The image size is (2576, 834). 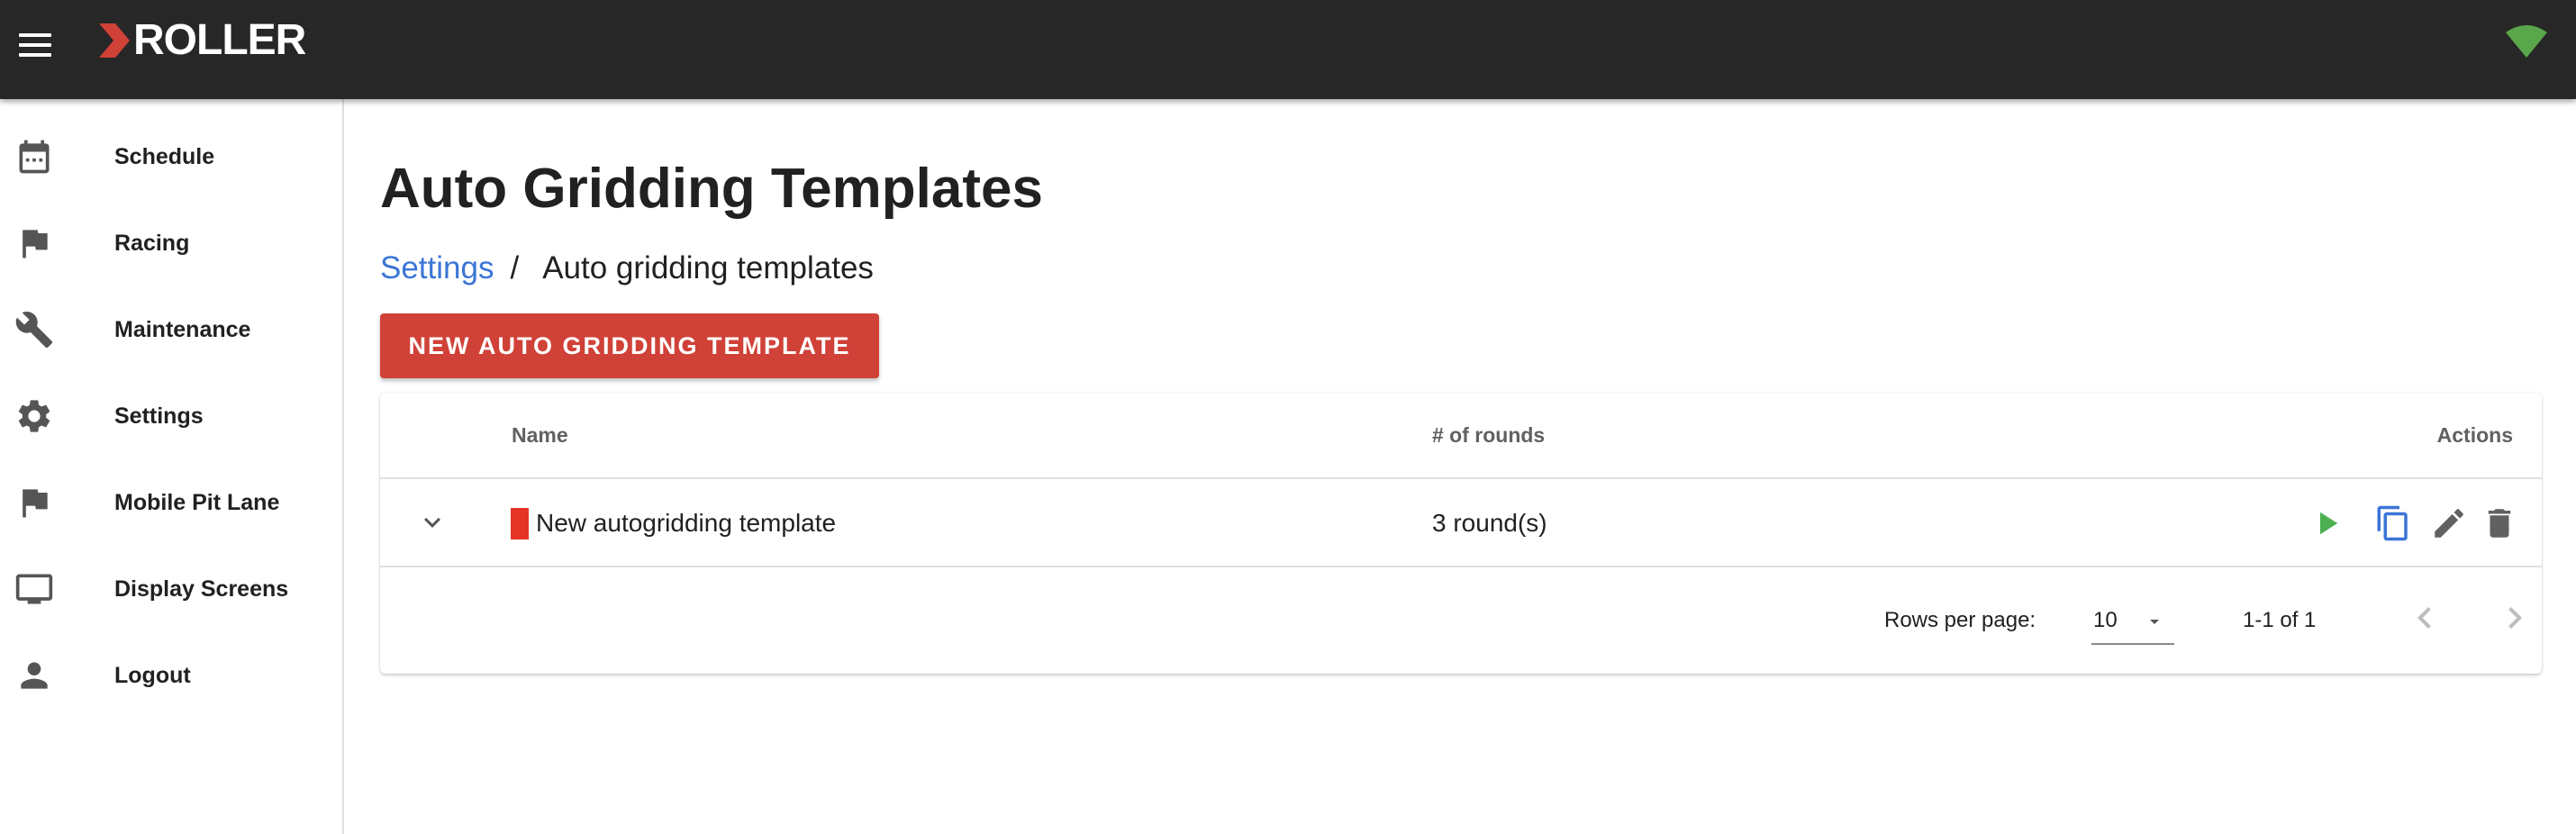 I want to click on table-header: Name # of rounds Actions, so click(x=1461, y=436).